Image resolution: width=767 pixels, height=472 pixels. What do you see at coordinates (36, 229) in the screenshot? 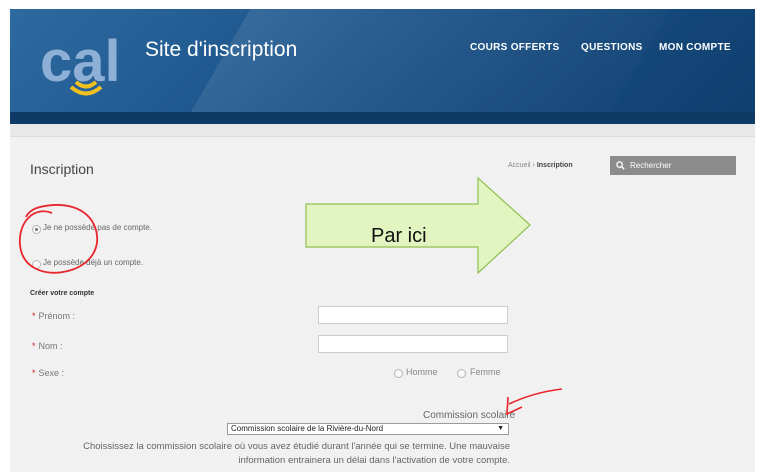
I see `radio-no-account` at bounding box center [36, 229].